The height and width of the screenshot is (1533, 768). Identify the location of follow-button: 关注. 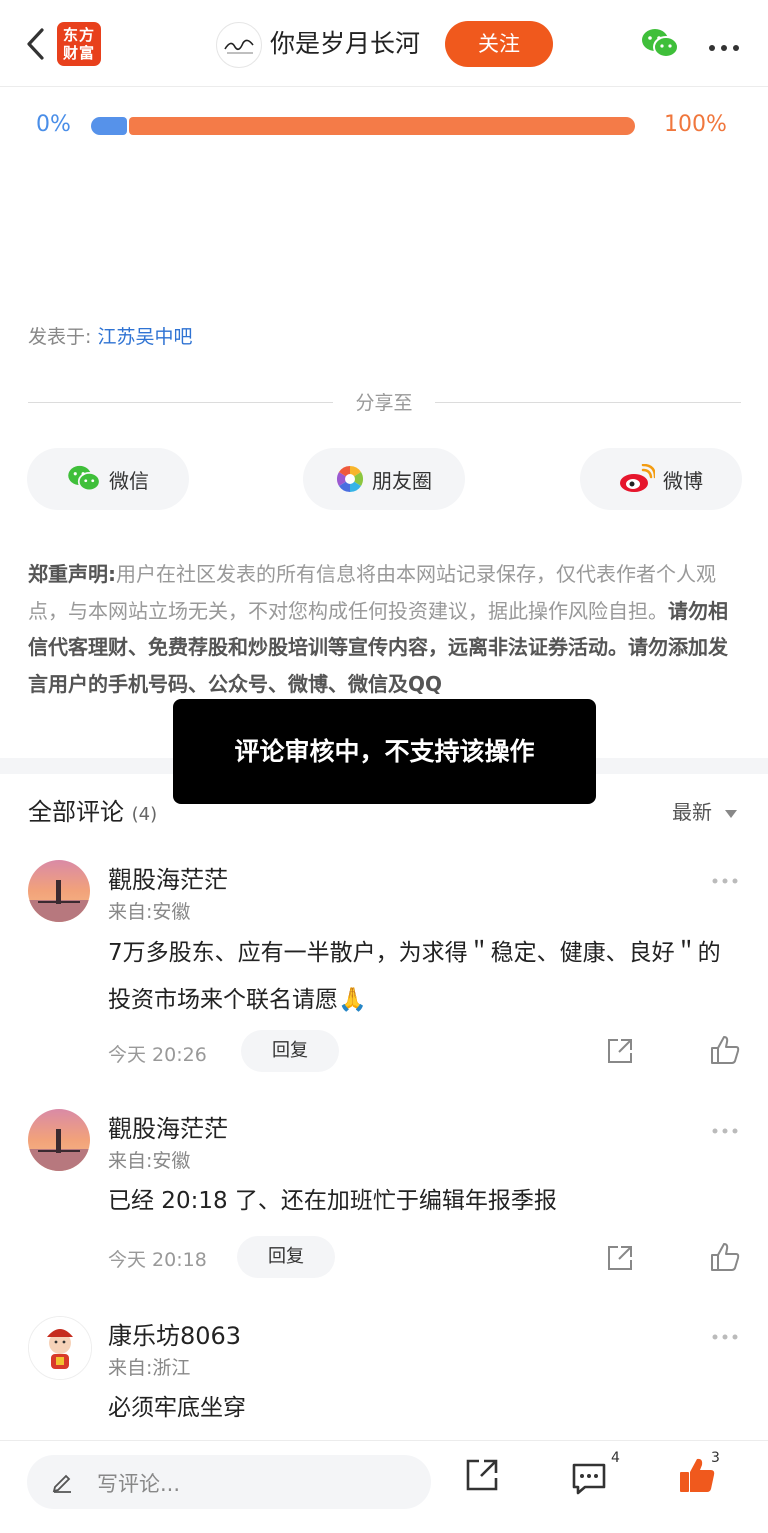
(499, 44).